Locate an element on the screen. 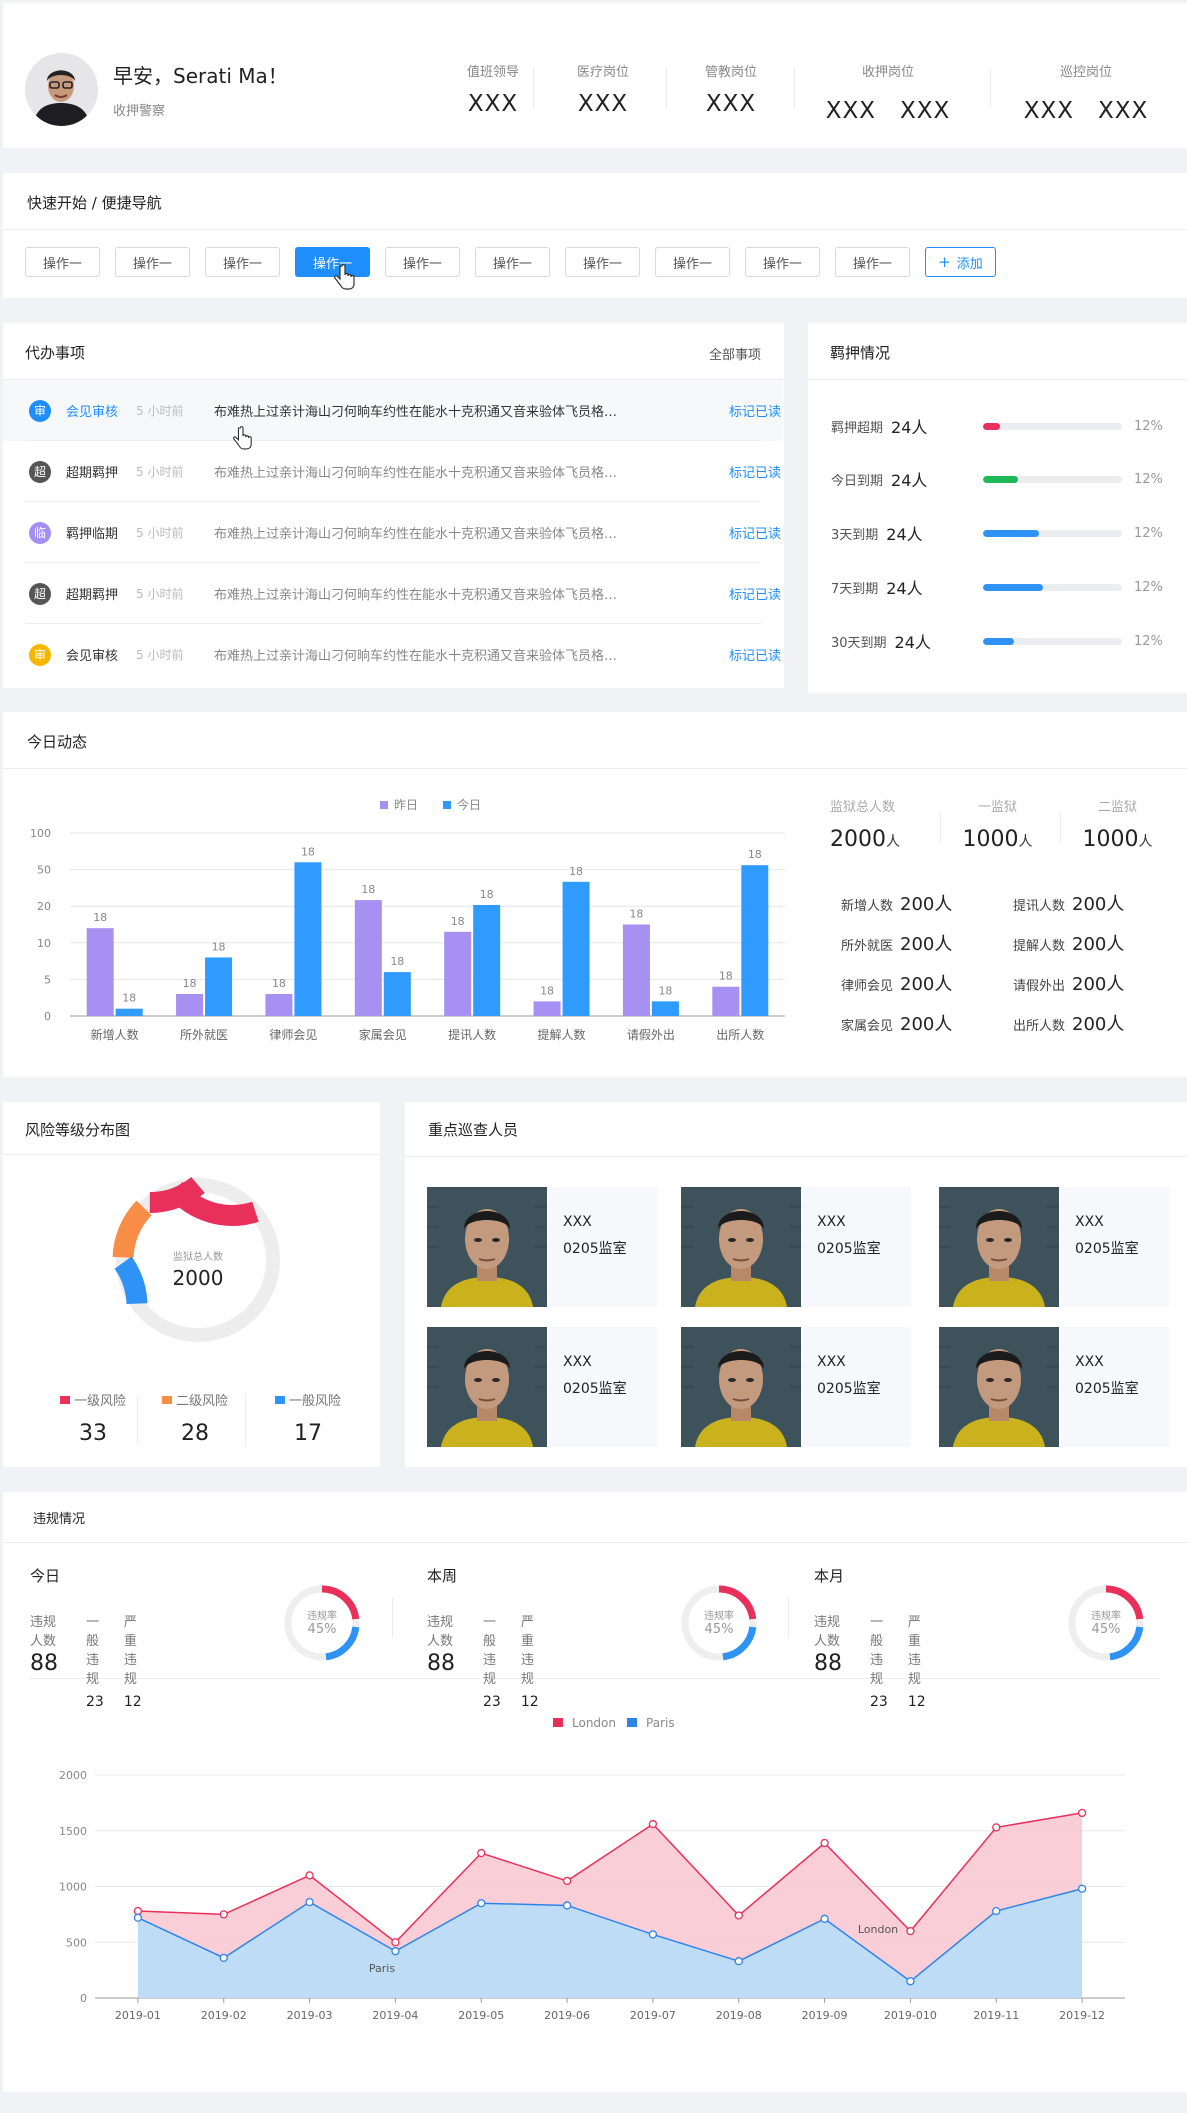 The width and height of the screenshot is (1187, 2113). risk-arc-level2 is located at coordinates (132, 1229).